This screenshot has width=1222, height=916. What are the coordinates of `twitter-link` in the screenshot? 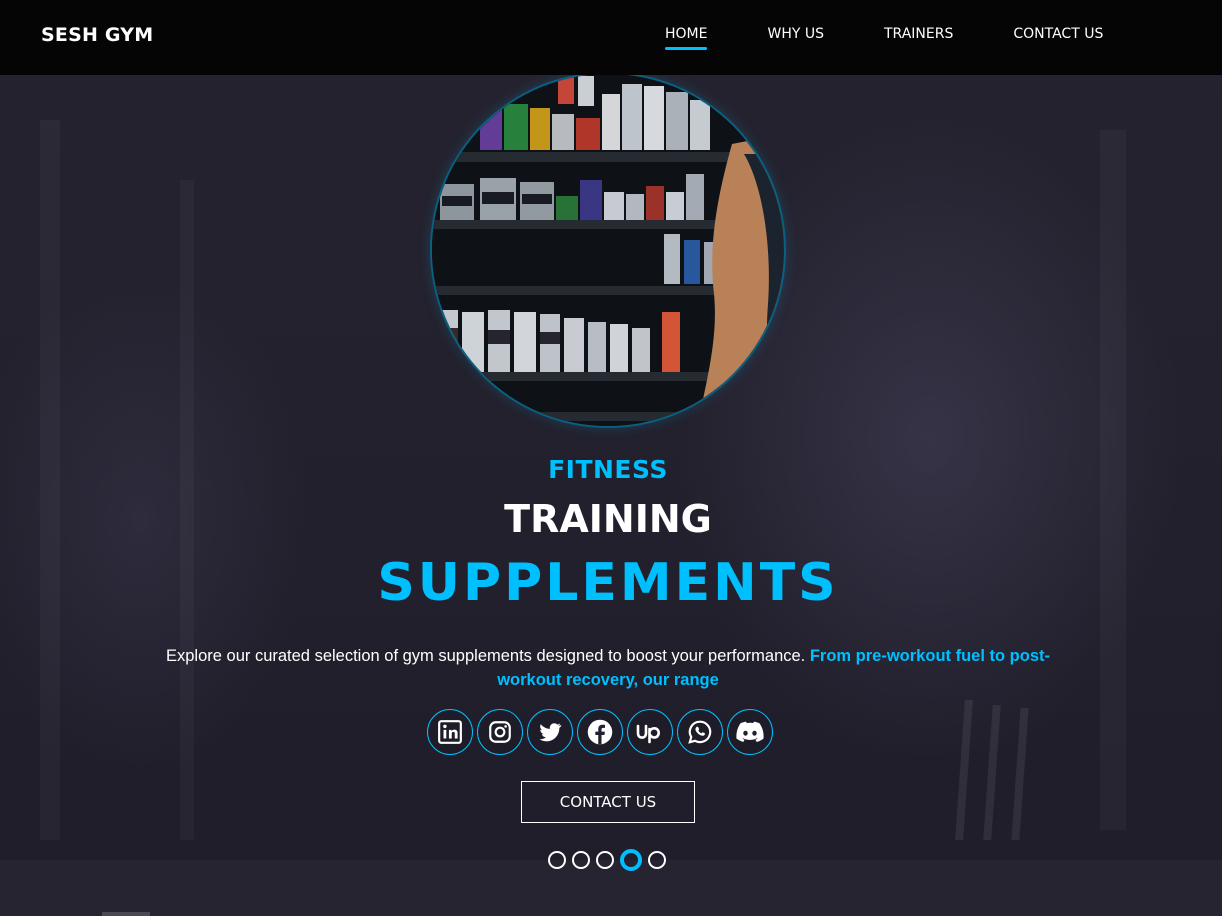 It's located at (550, 732).